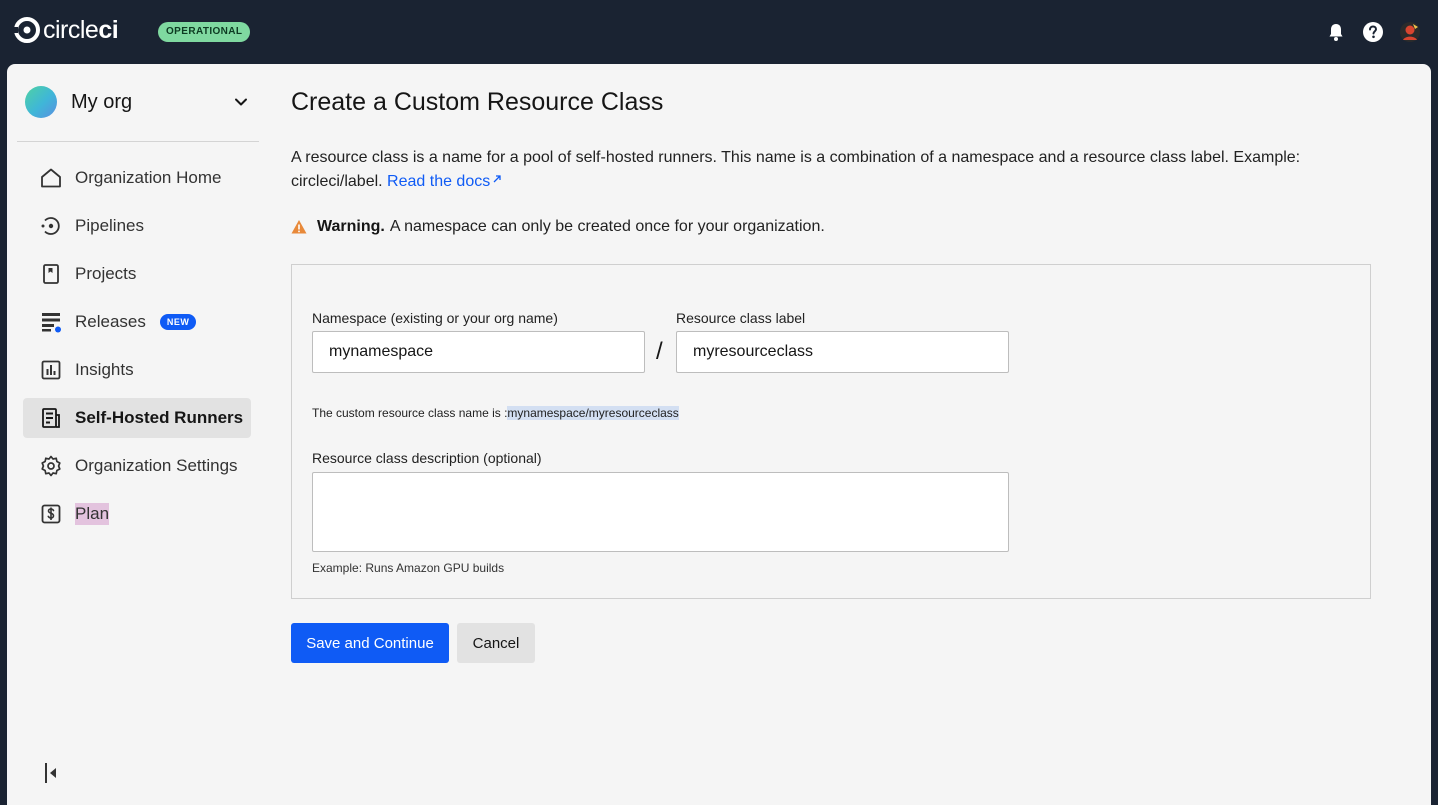 Image resolution: width=1438 pixels, height=805 pixels. Describe the element at coordinates (137, 514) in the screenshot. I see `sidebar-item-plan: Plan` at that location.